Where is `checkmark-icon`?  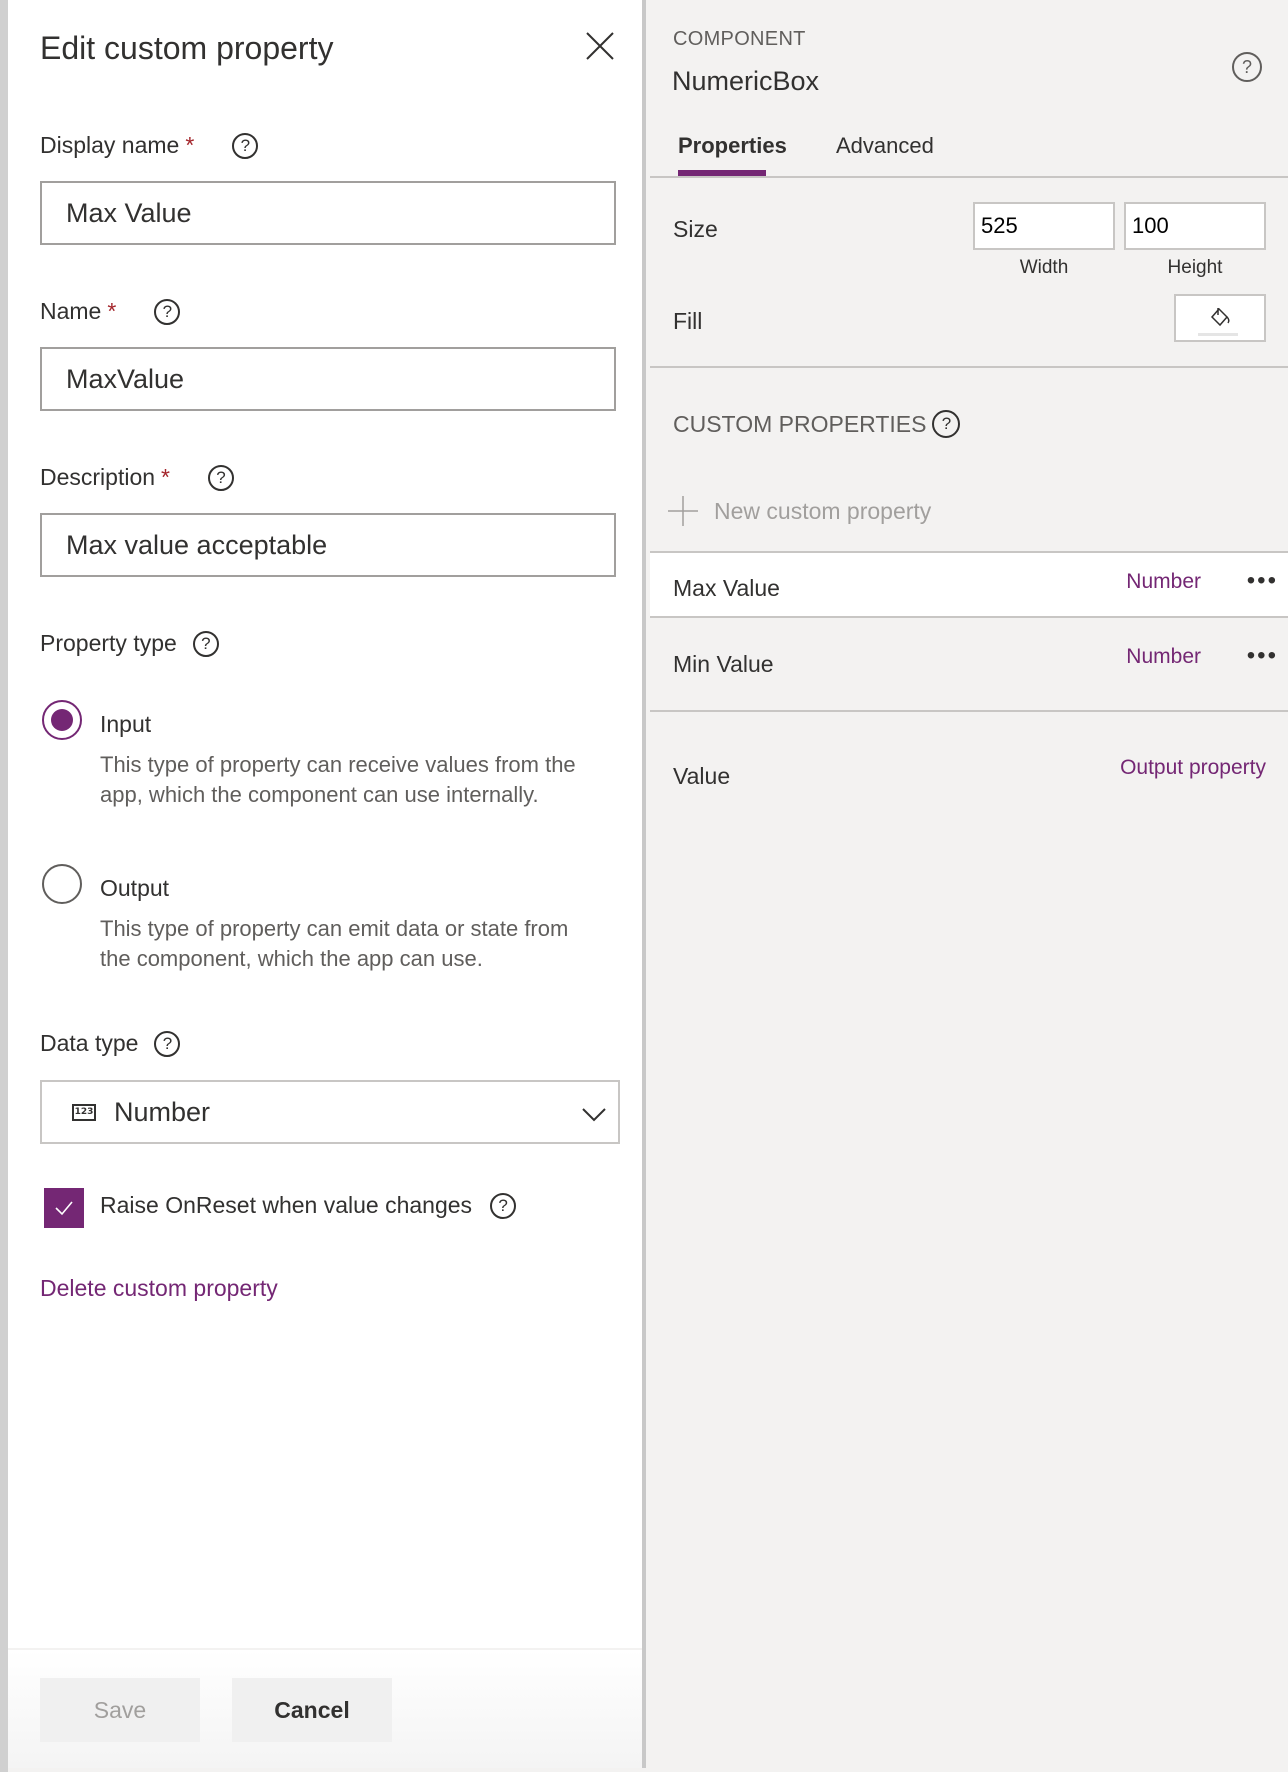 checkmark-icon is located at coordinates (64, 1208).